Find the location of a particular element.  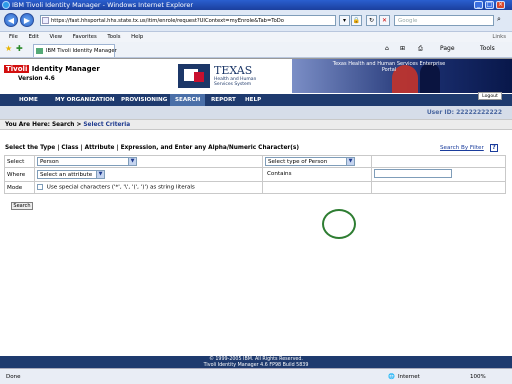

maximize-icon: □ is located at coordinates (489, 5).